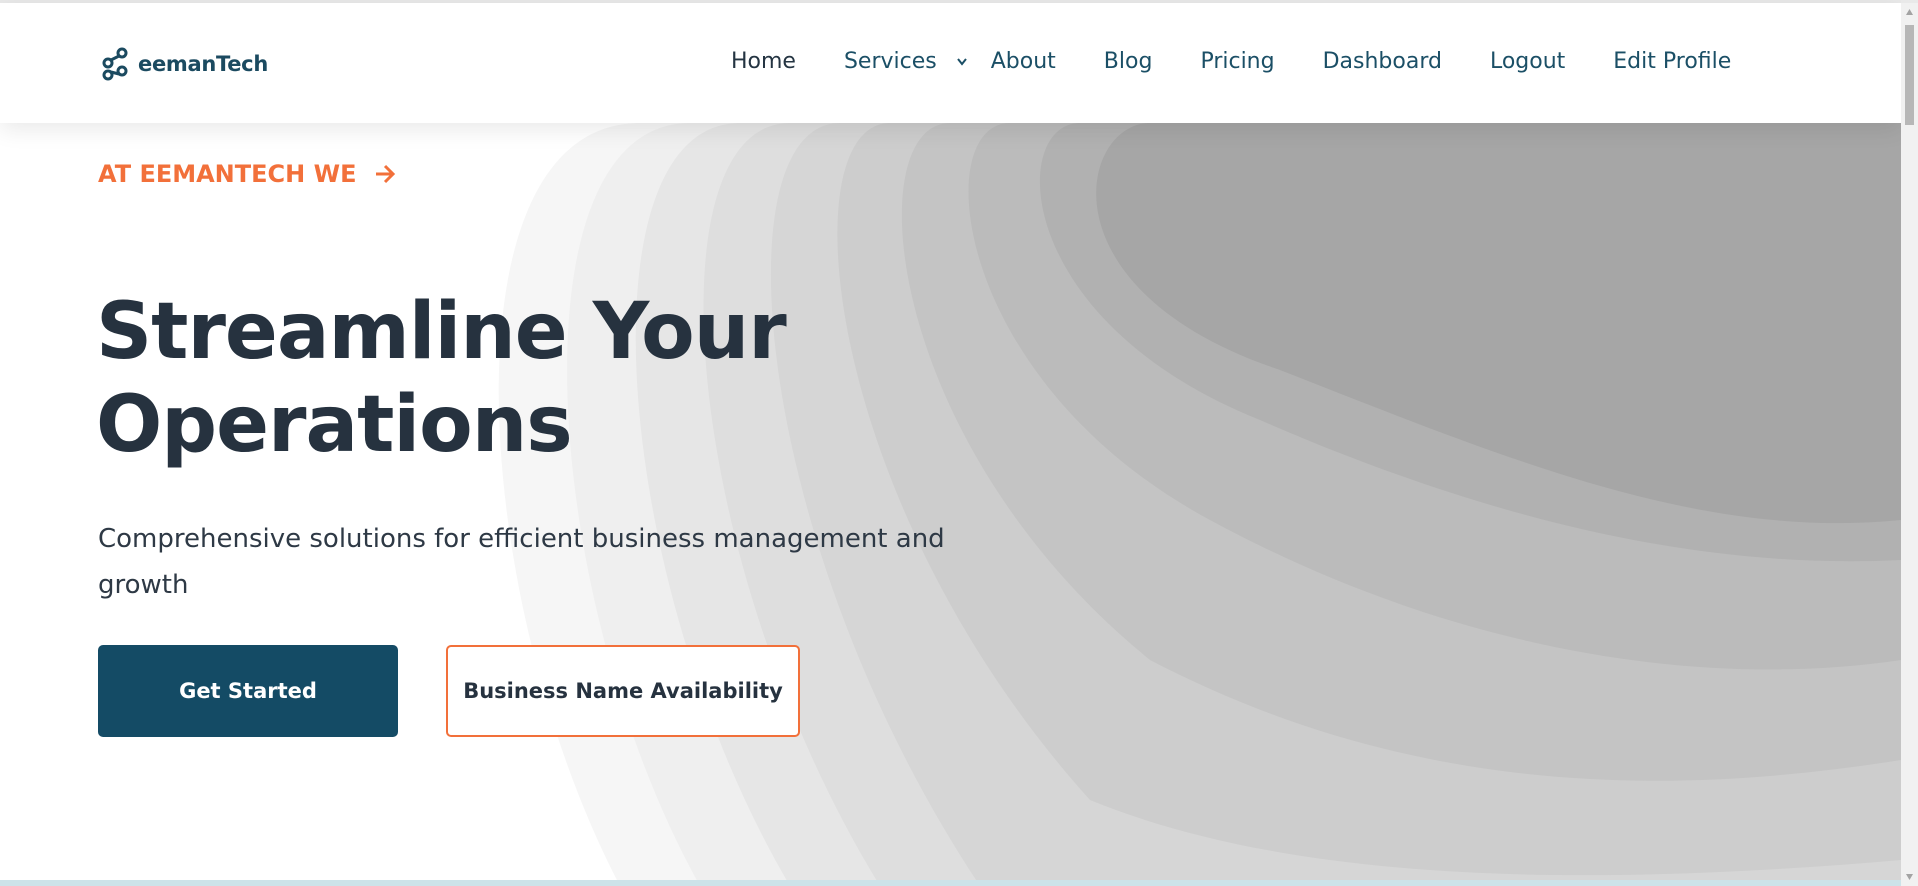 This screenshot has height=886, width=1918. Describe the element at coordinates (1382, 61) in the screenshot. I see `nav-dashboard: Dashboard` at that location.